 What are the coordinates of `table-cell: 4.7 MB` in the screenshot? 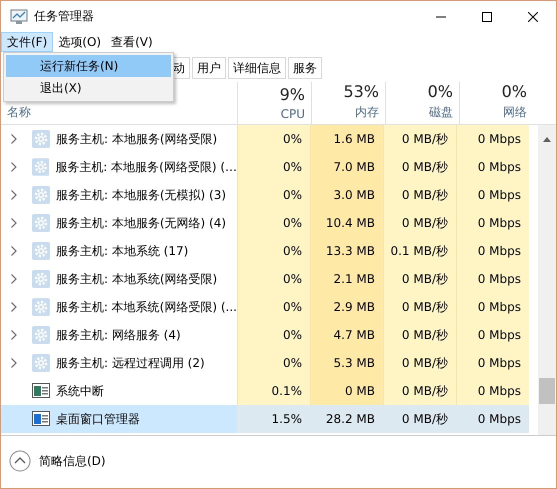 It's located at (346, 335).